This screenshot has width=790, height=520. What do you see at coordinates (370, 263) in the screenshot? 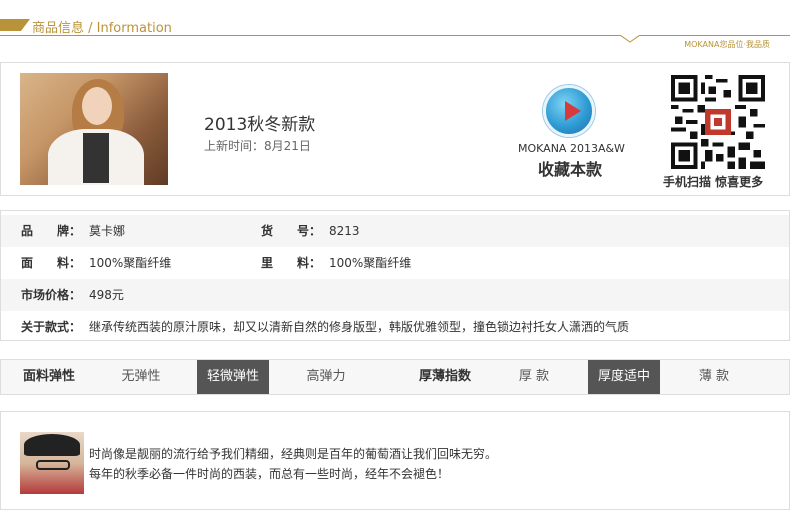
I see `lining-value: 100%聚酯纤维` at bounding box center [370, 263].